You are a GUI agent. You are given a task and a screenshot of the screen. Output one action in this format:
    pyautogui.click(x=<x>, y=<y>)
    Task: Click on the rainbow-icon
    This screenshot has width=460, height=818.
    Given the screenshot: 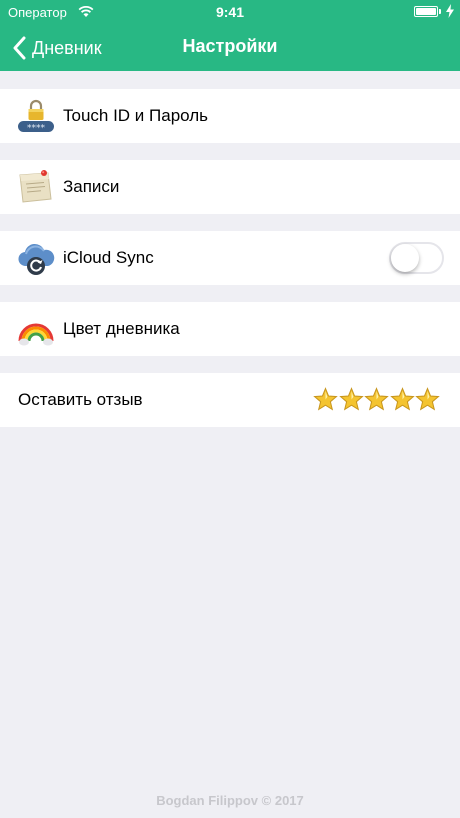 What is the action you would take?
    pyautogui.click(x=36, y=334)
    